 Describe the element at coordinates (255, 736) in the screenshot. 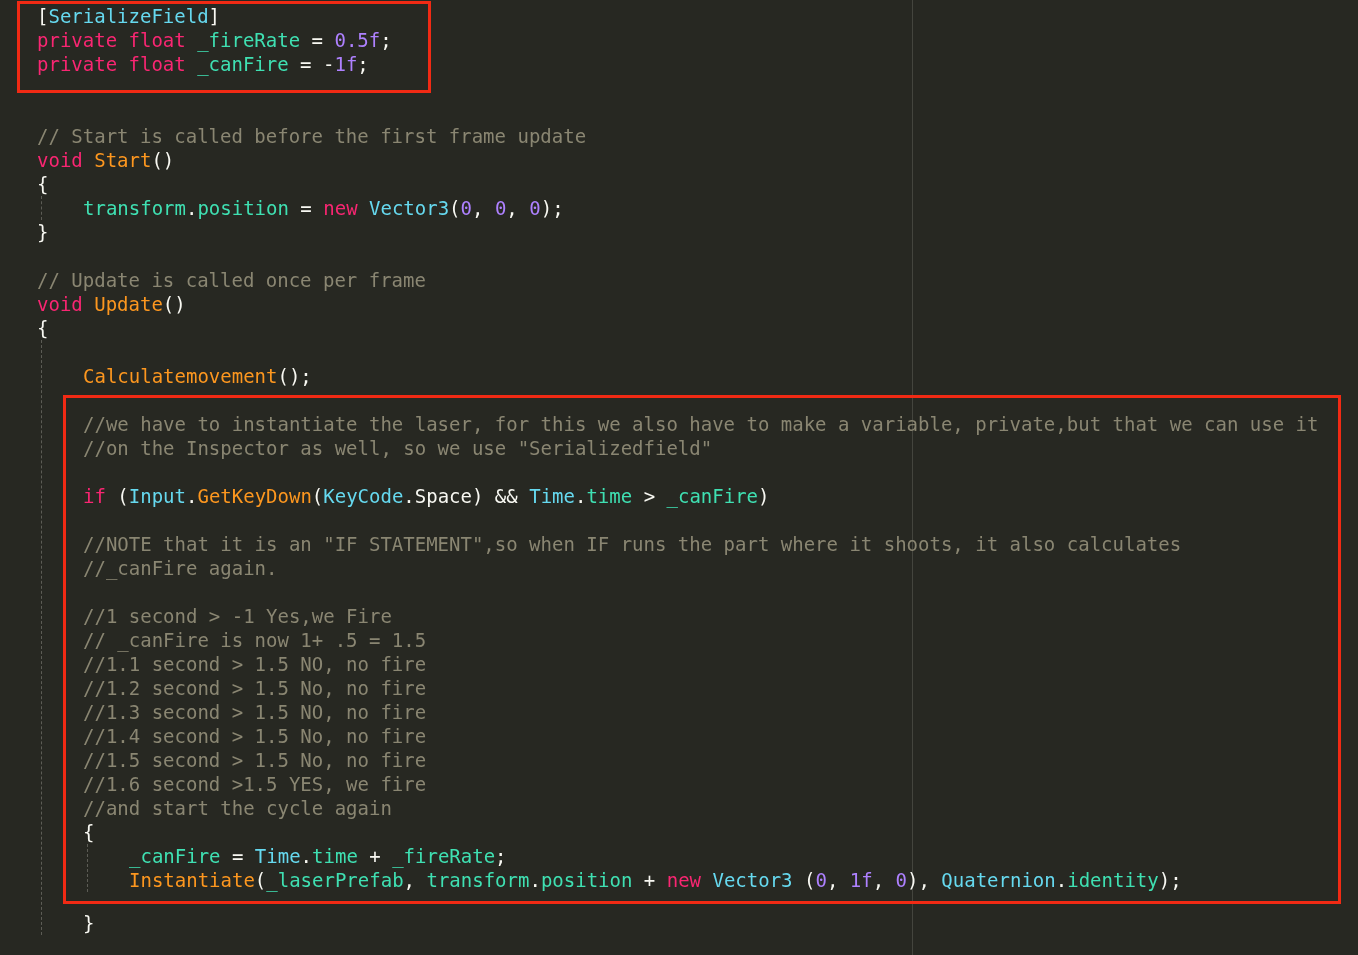

I see `code-line: //1.4 second > 1.5 No, no fire` at that location.